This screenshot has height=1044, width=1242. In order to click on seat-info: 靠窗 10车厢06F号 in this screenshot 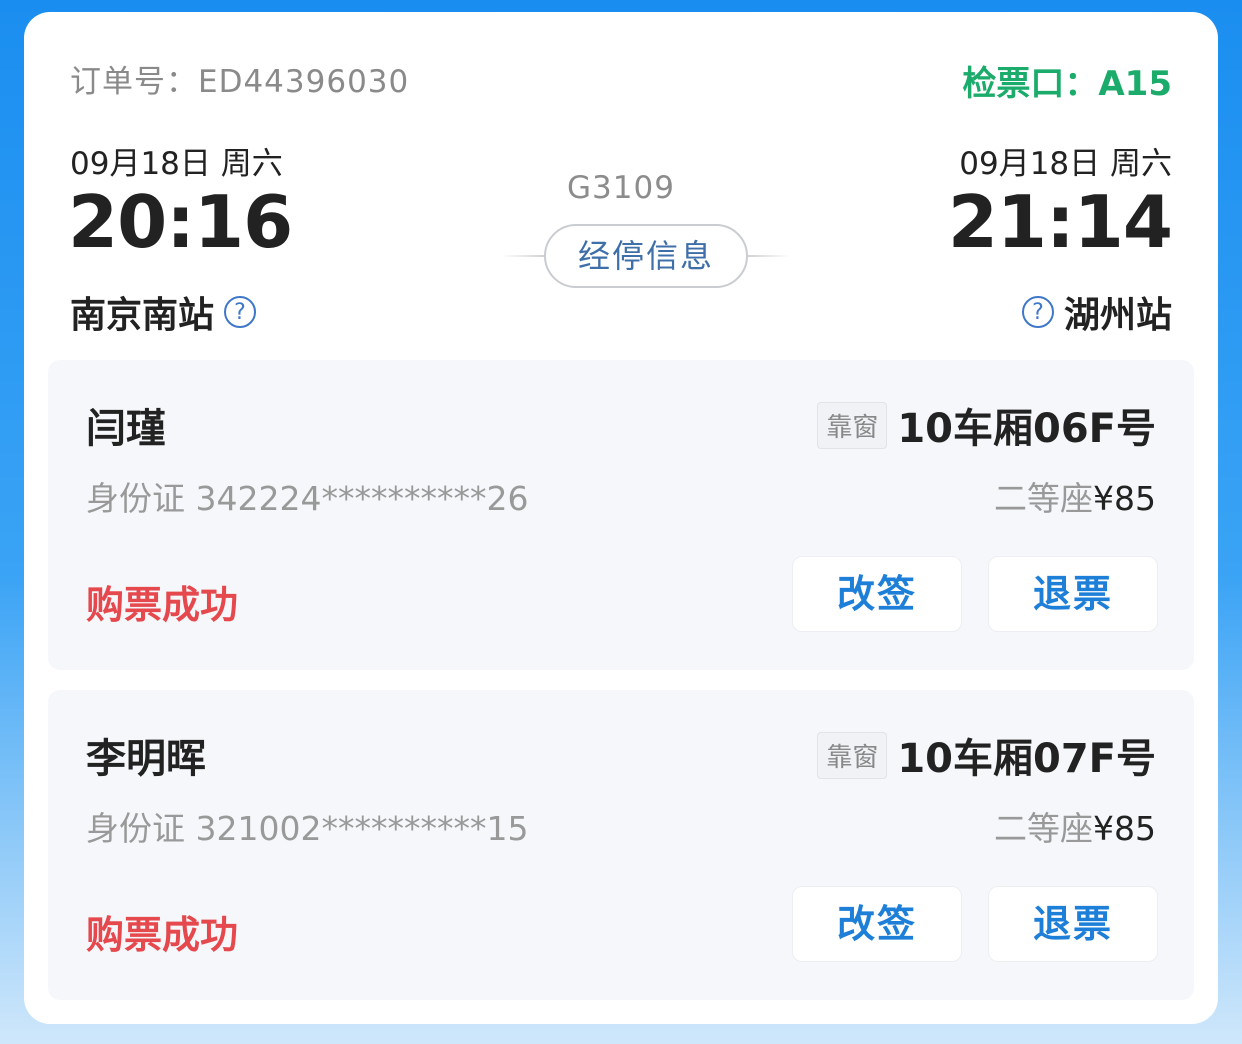, I will do `click(986, 425)`.